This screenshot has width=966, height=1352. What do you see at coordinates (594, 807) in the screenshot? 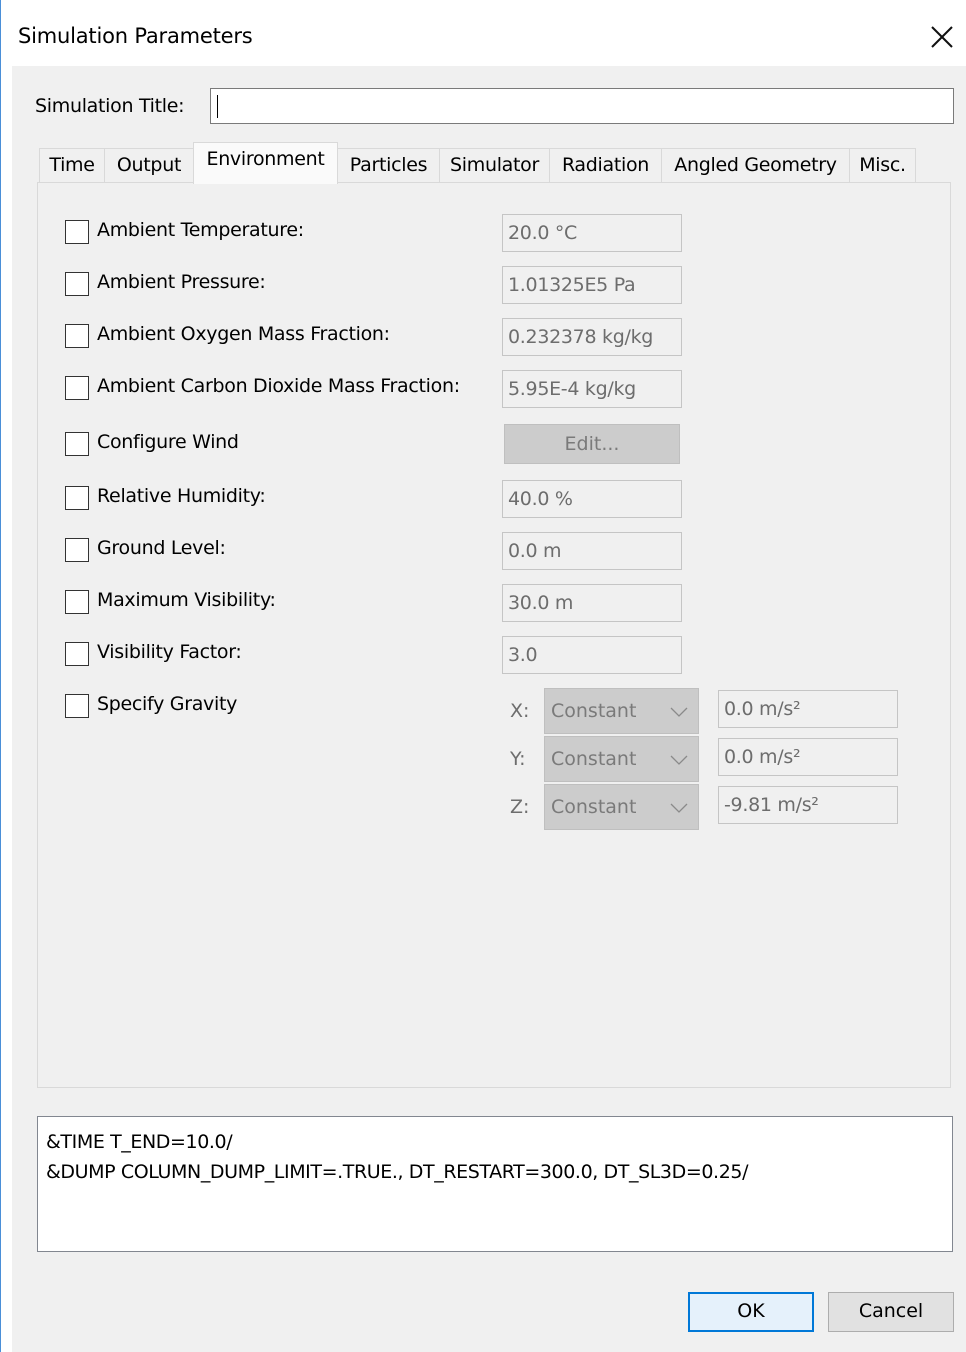
I see `gravity-z-mode-value: Constant` at bounding box center [594, 807].